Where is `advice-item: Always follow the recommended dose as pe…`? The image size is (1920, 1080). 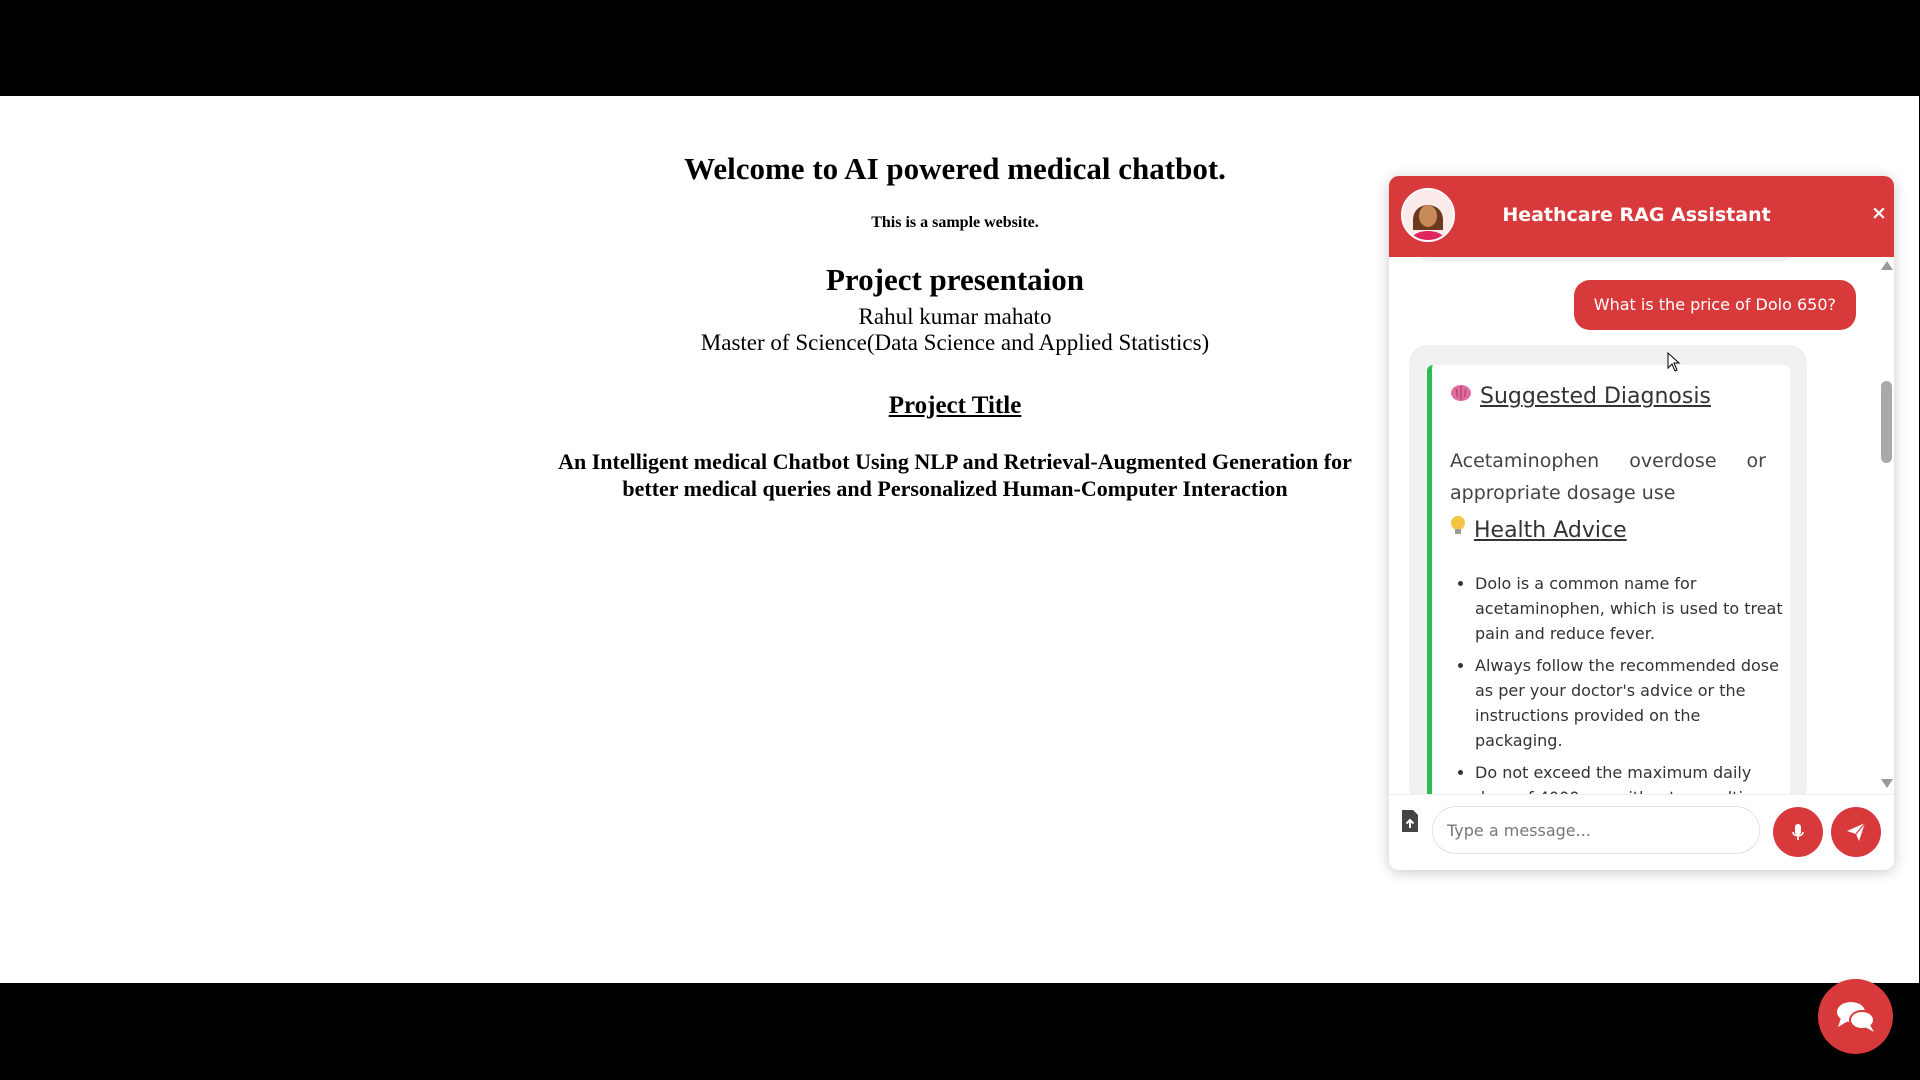 advice-item: Always follow the recommended dose as pe… is located at coordinates (1632, 703).